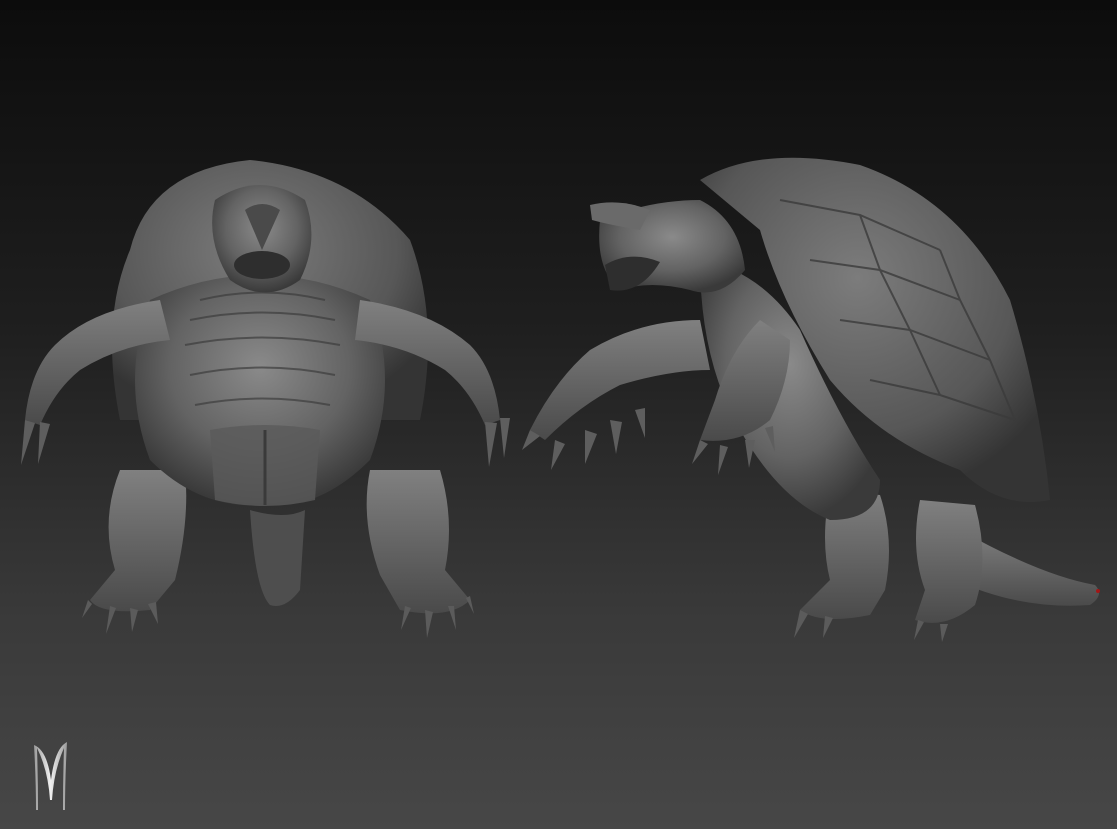  I want to click on m-monogram-icon, so click(50, 776).